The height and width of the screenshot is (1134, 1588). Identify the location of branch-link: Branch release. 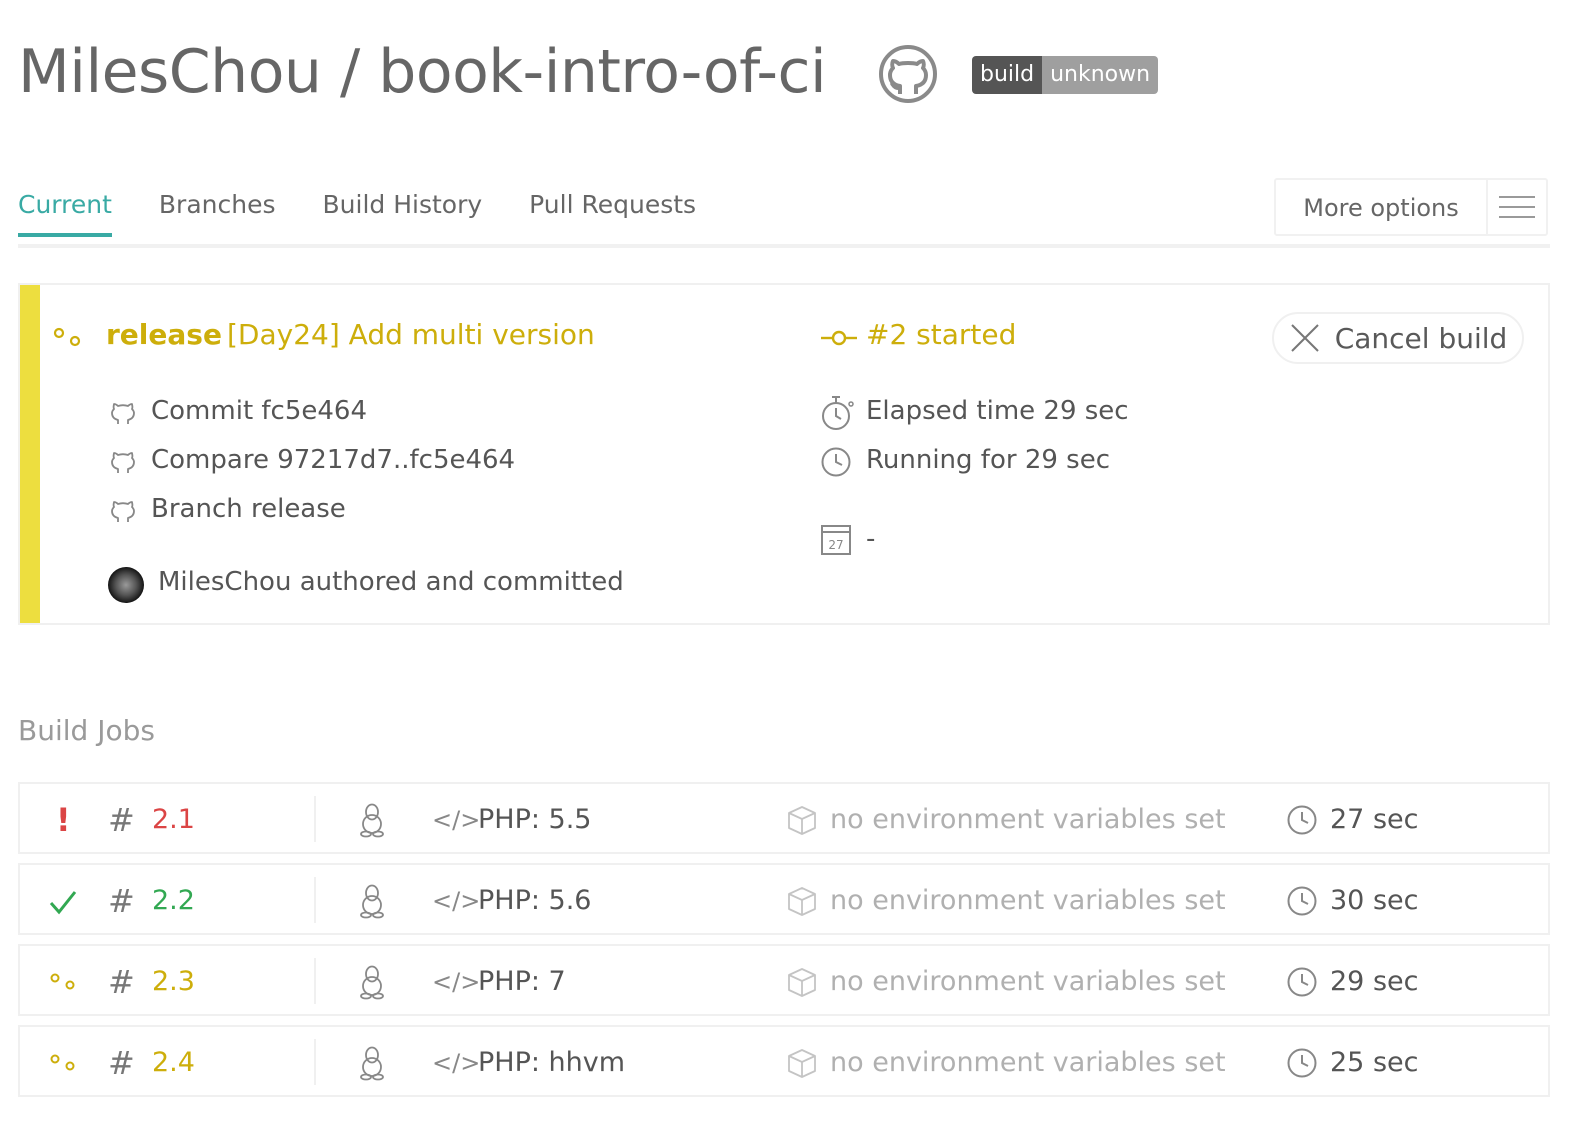
(248, 509).